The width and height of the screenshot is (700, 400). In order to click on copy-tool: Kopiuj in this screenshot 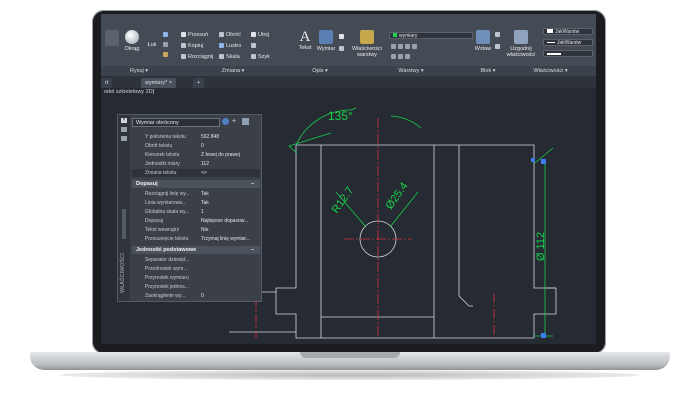, I will do `click(192, 46)`.